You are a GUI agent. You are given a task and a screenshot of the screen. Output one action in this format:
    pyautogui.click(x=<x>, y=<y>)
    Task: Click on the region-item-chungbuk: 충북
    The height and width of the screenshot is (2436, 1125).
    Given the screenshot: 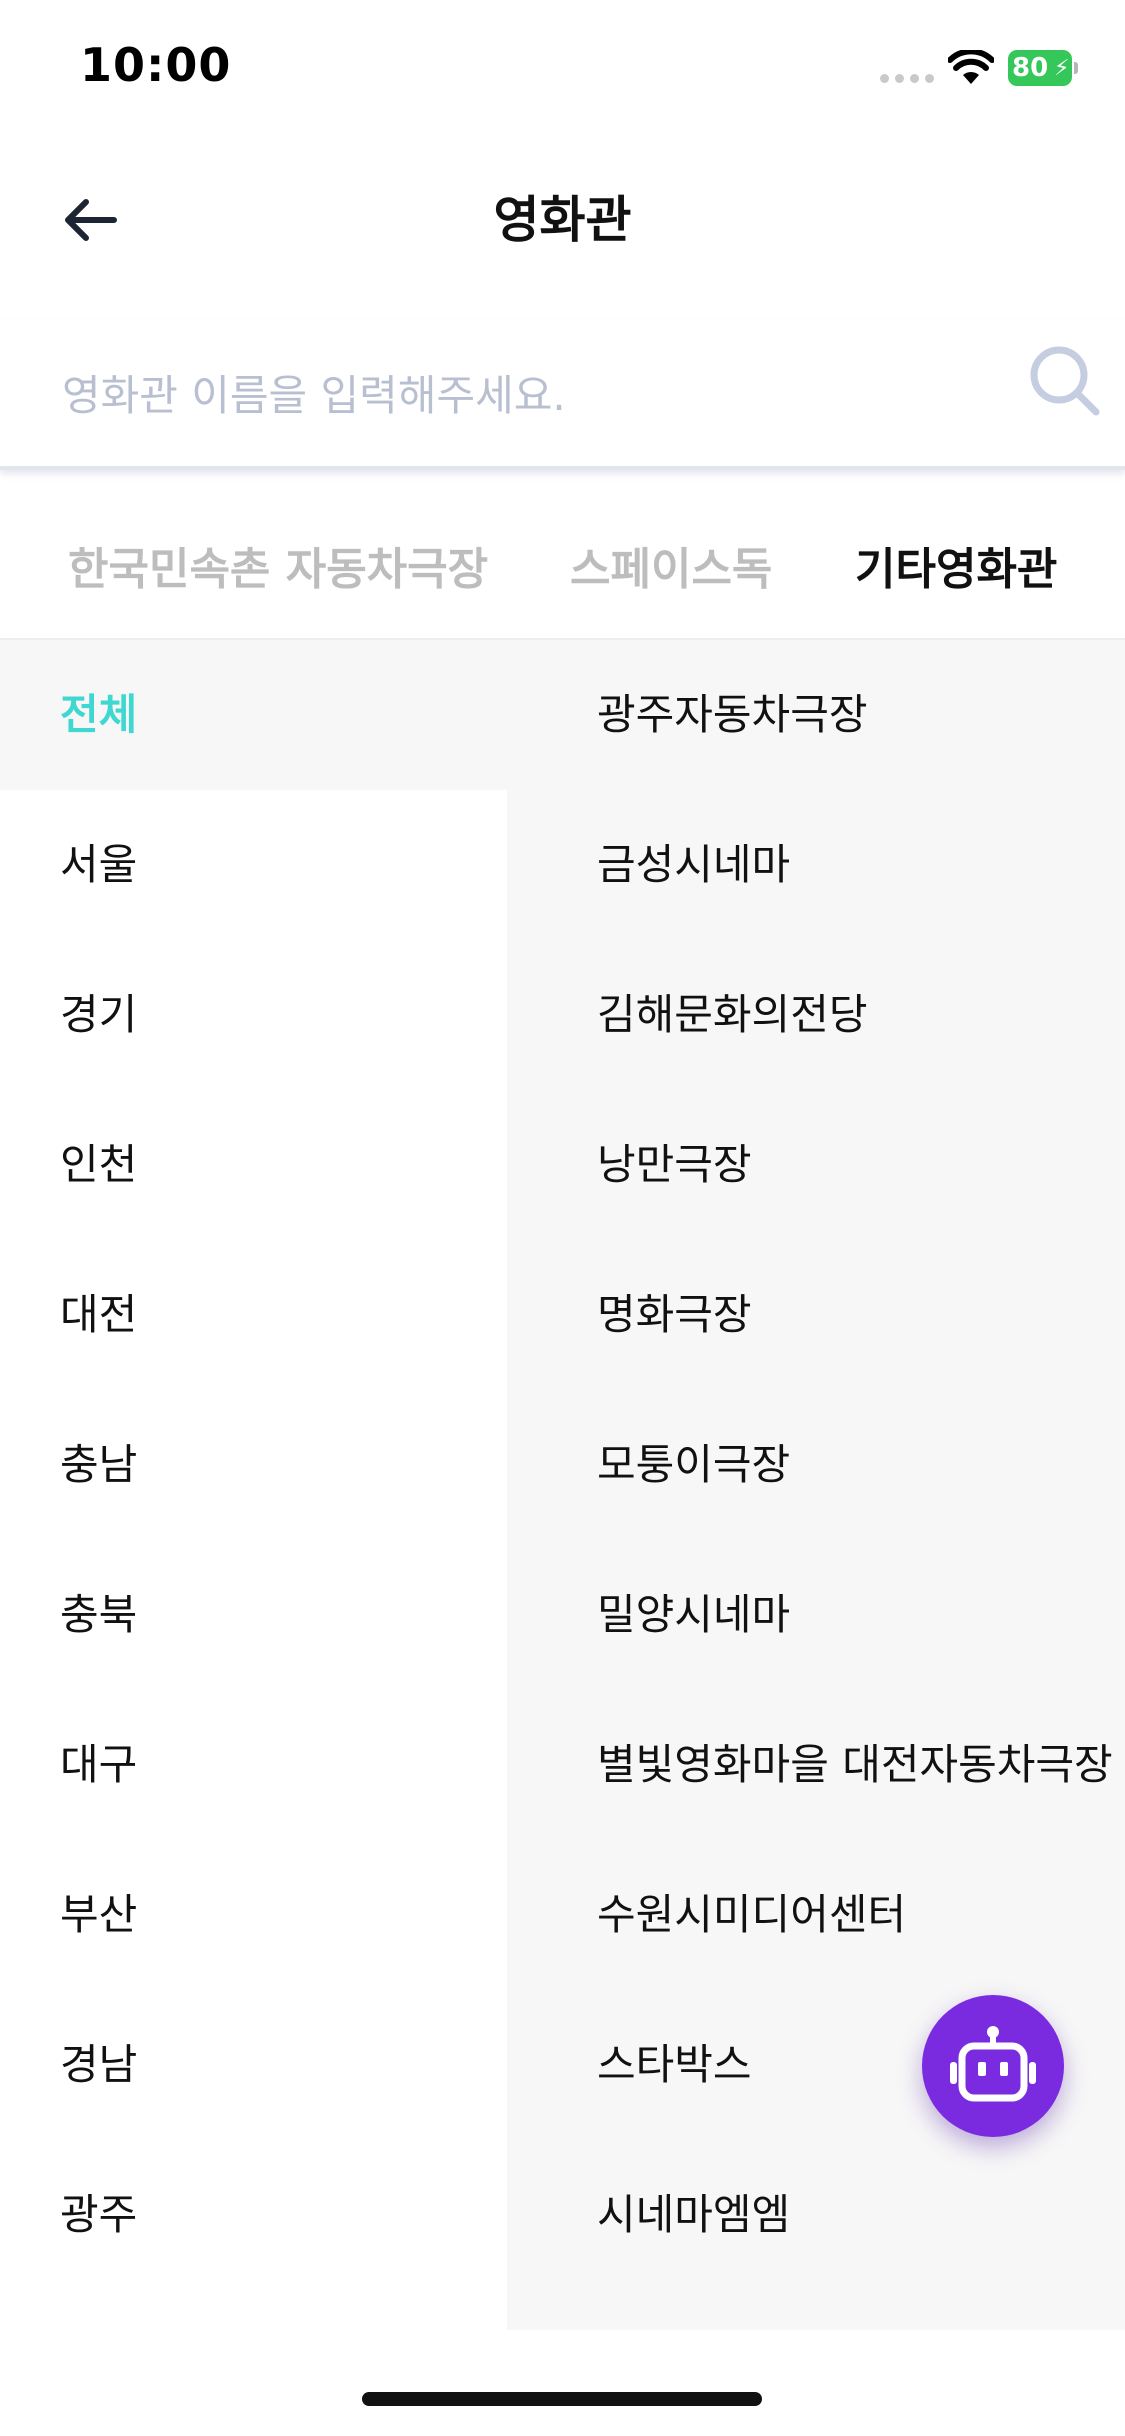 What is the action you would take?
    pyautogui.click(x=253, y=1615)
    